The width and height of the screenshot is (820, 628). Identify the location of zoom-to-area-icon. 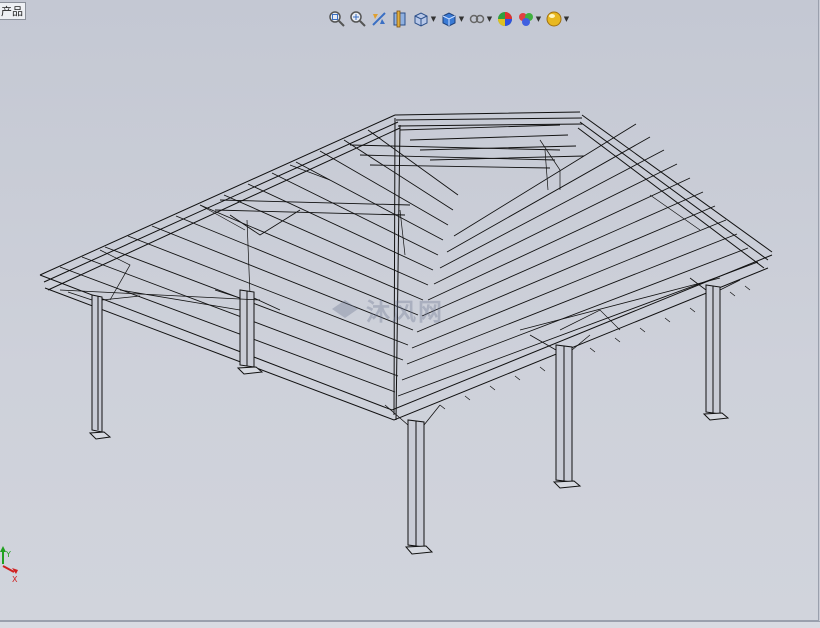
(357, 19).